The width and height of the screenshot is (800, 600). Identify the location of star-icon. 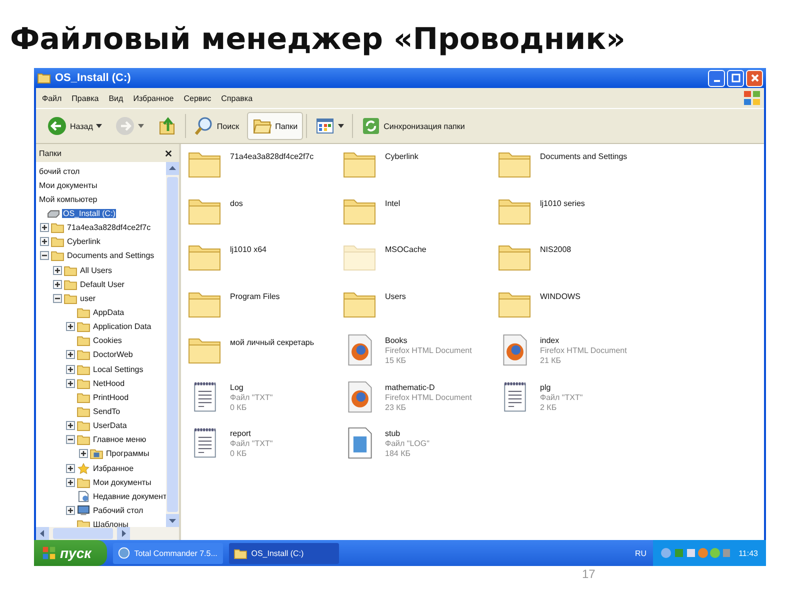
(83, 468).